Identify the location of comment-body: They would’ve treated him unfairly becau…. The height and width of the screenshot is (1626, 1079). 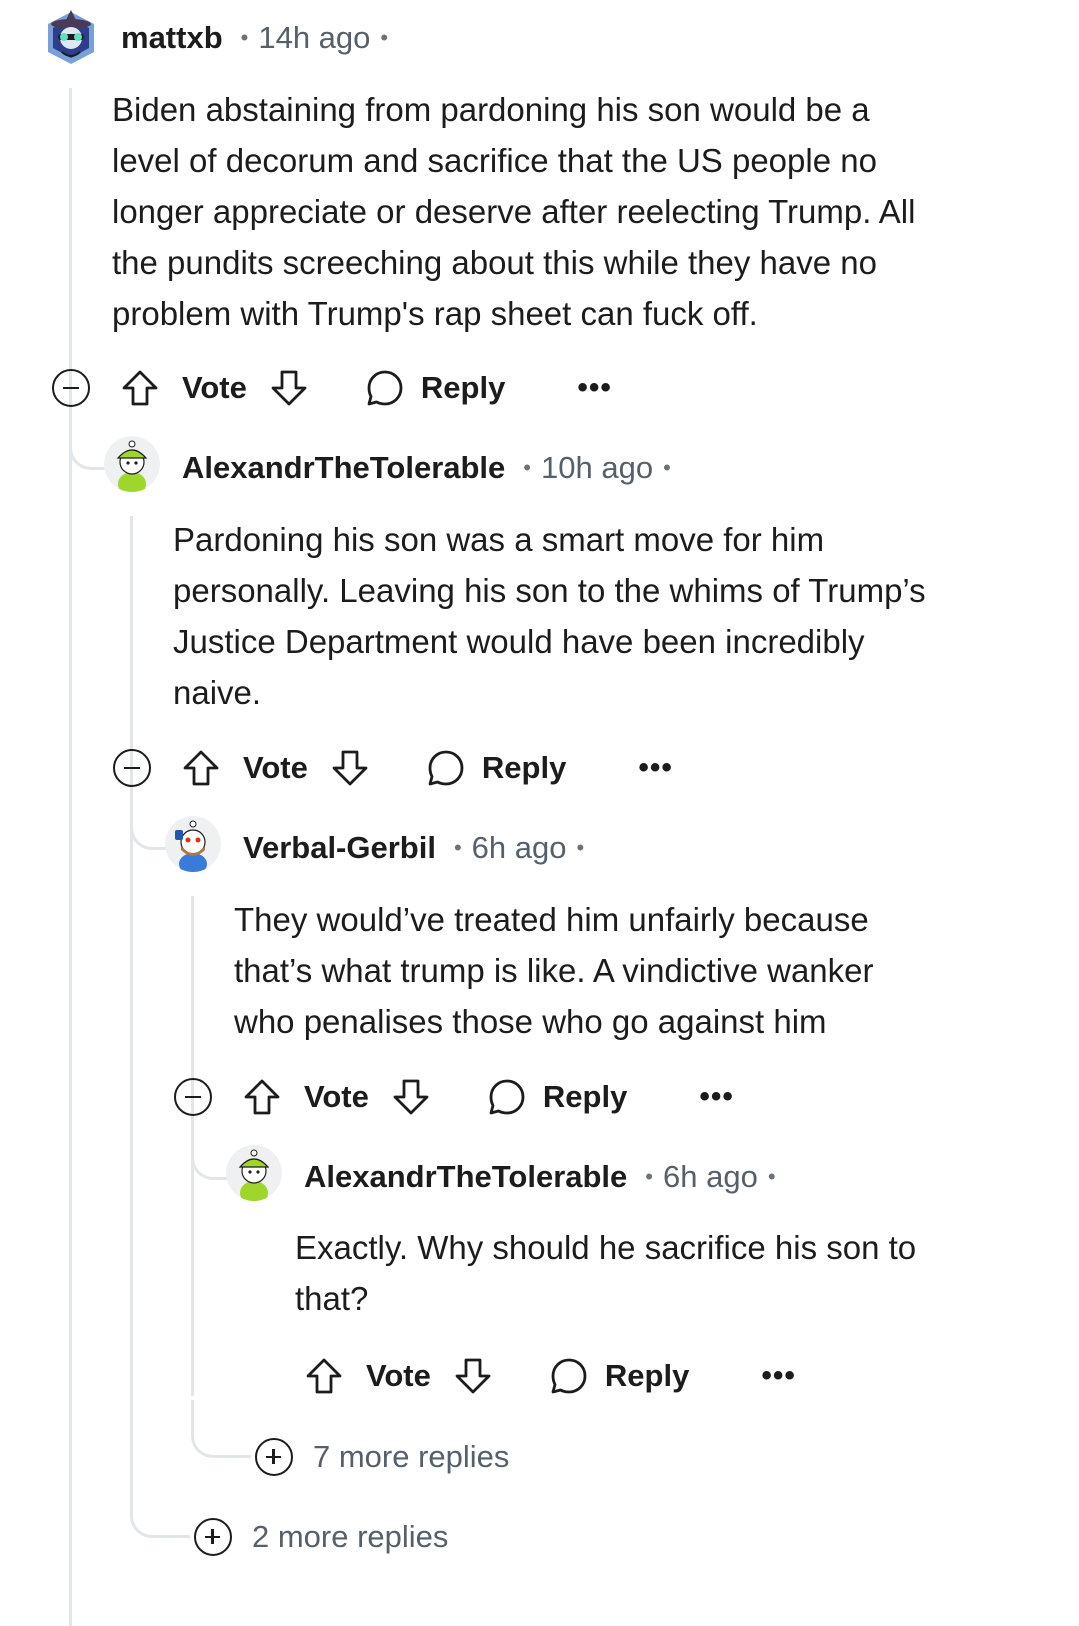
(554, 970).